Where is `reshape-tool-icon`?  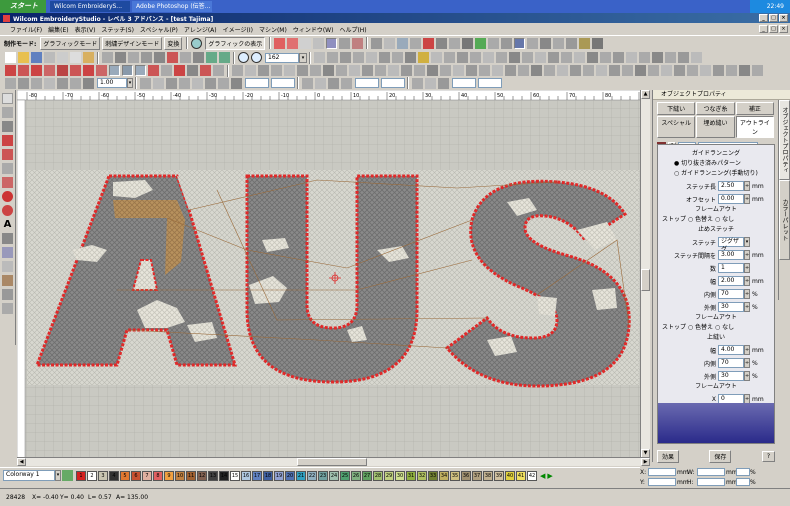
reshape-tool-icon is located at coordinates (7, 112).